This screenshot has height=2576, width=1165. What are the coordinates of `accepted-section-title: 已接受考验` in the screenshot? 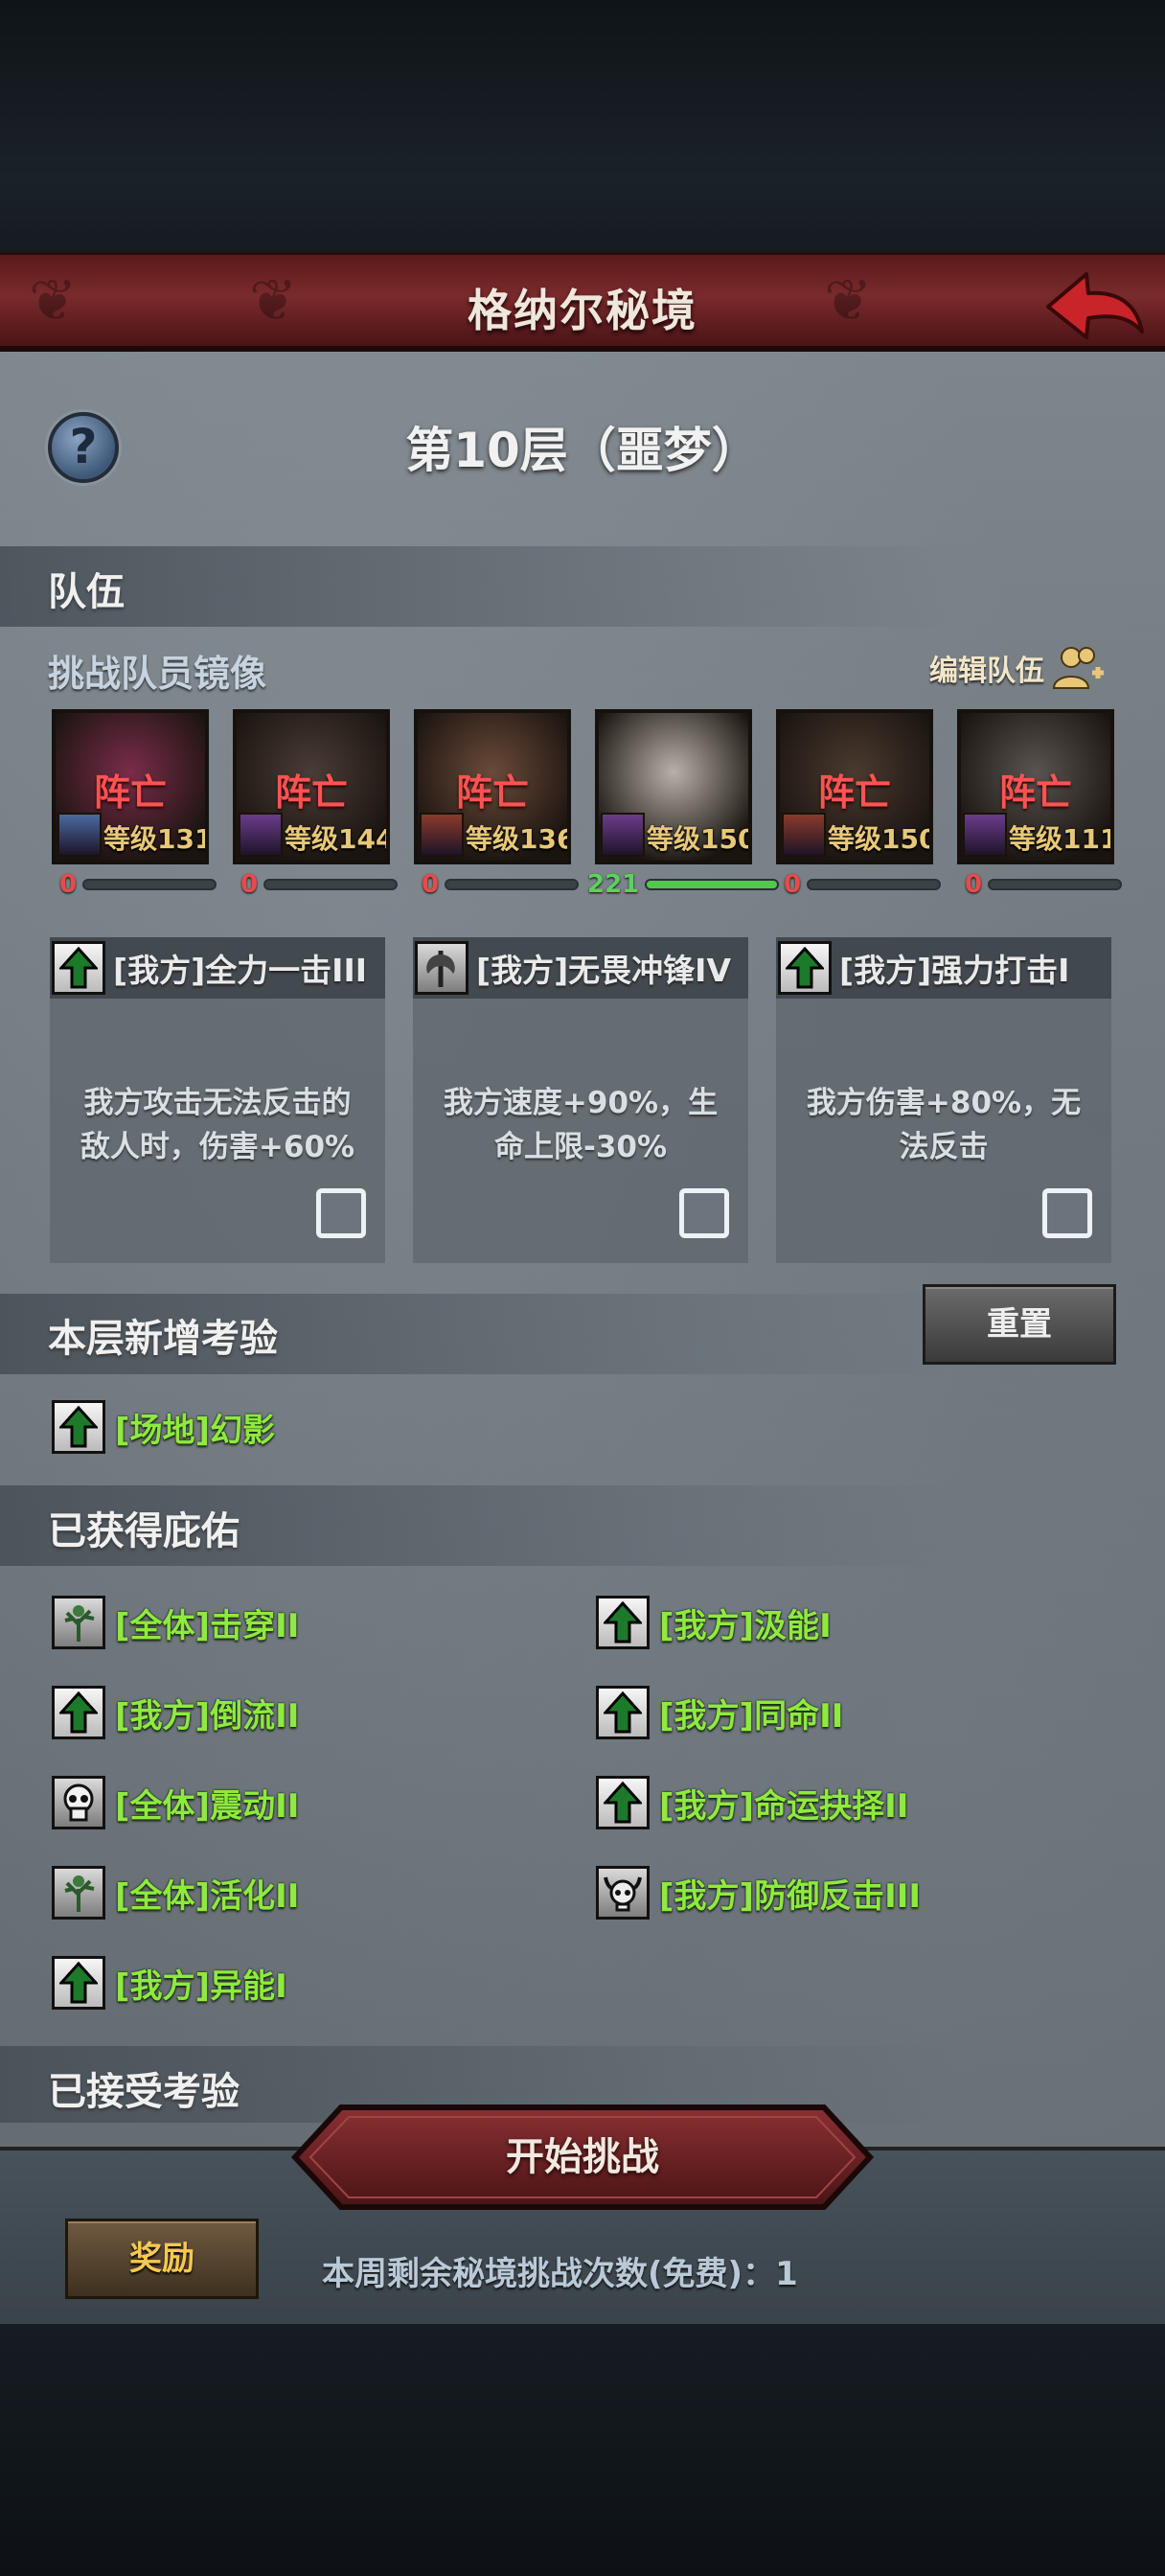 It's located at (144, 2092).